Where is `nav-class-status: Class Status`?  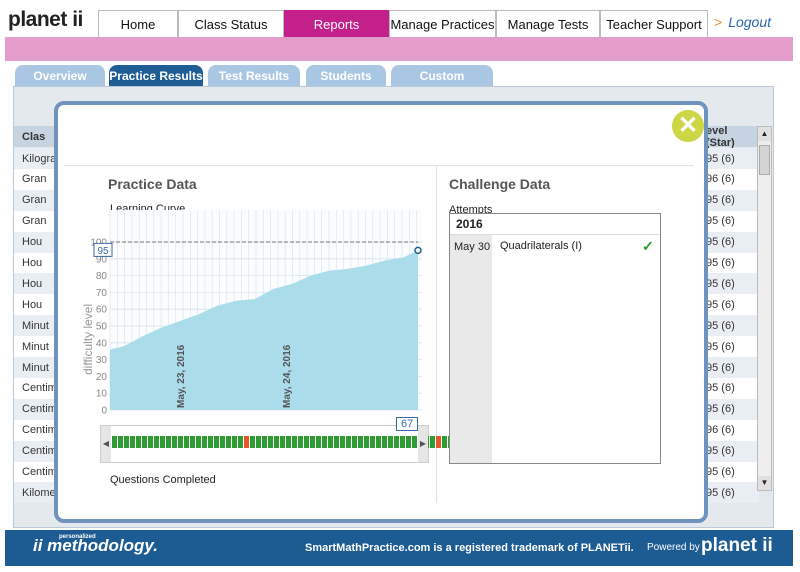
nav-class-status: Class Status is located at coordinates (231, 23).